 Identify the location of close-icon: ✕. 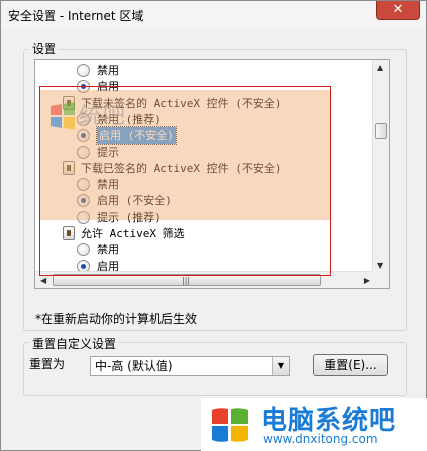
(398, 9).